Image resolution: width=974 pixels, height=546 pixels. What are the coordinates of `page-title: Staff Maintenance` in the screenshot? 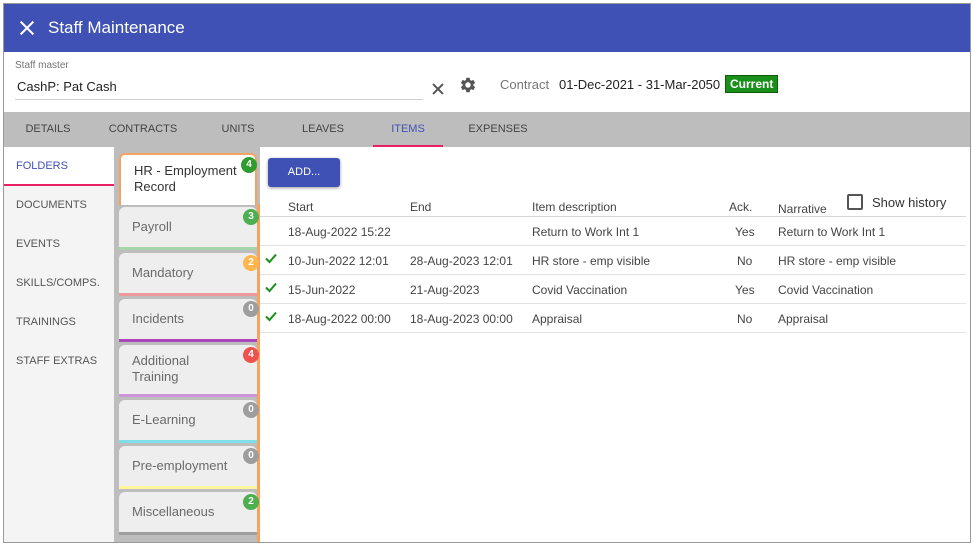 It's located at (116, 27).